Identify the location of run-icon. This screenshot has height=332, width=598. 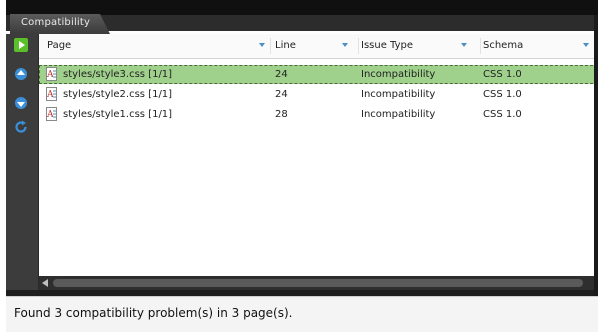
(21, 45).